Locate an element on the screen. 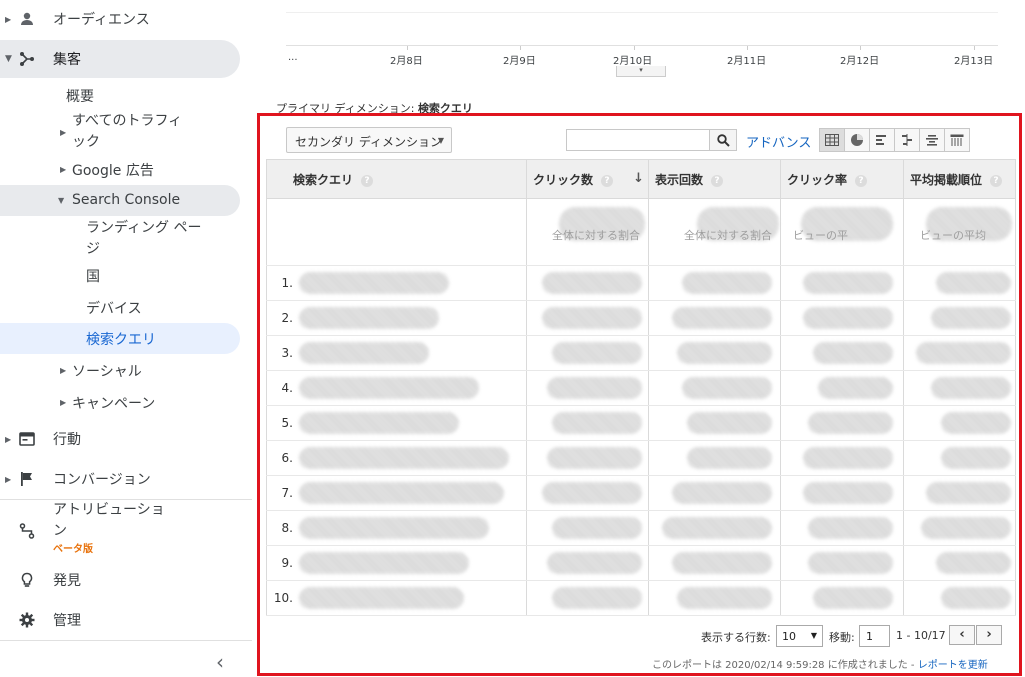  query-cell: 2. is located at coordinates (396, 318).